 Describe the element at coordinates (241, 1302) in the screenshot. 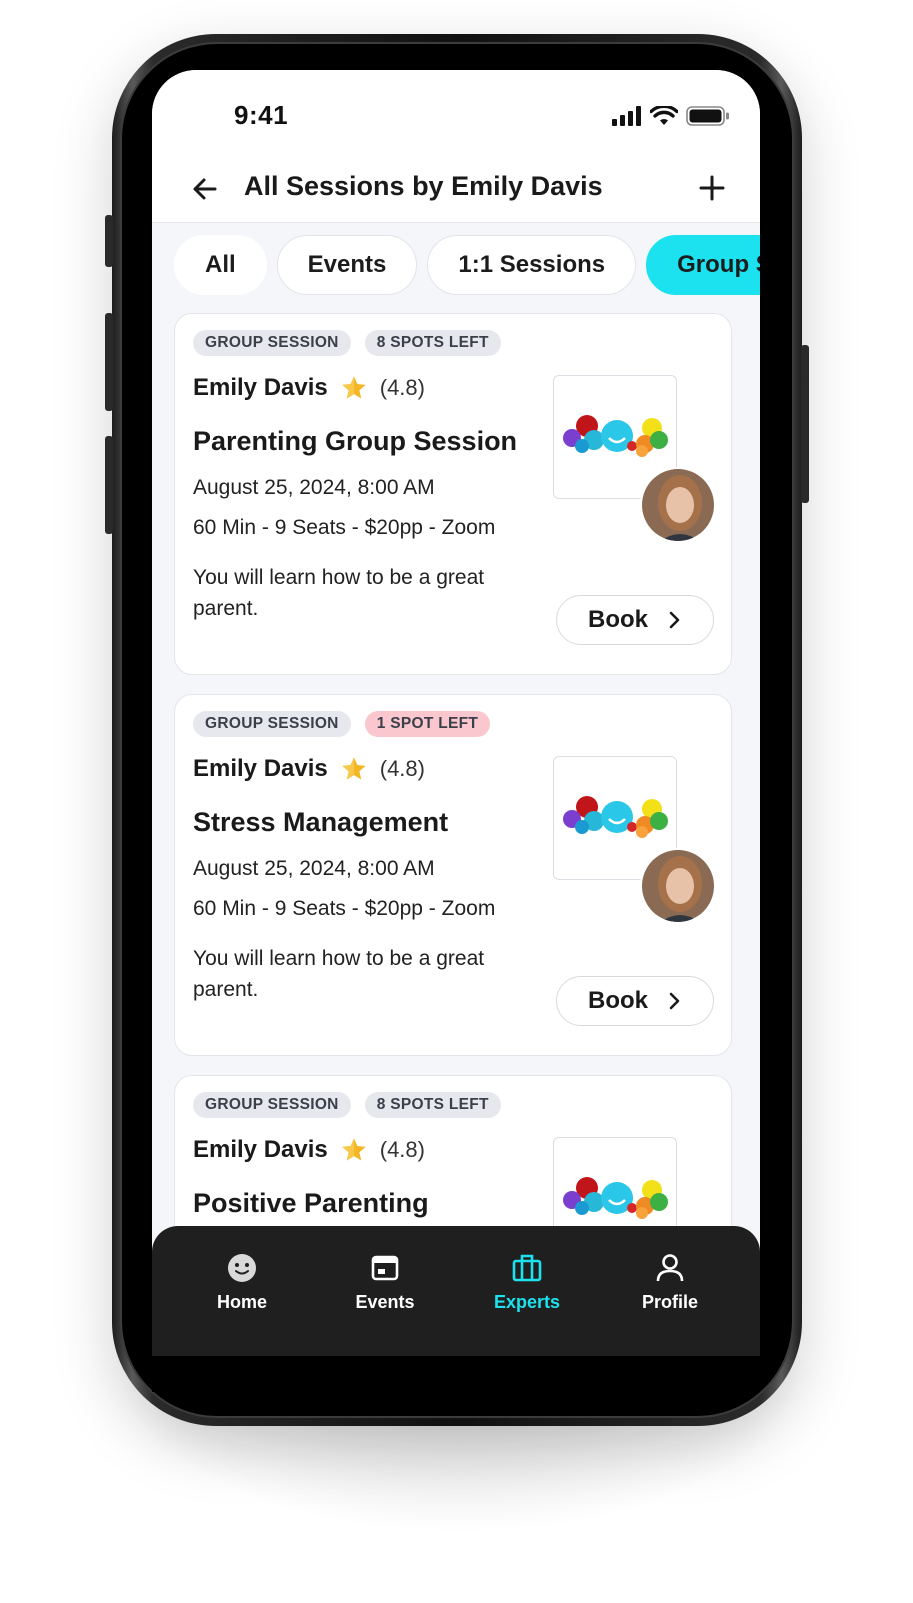

I see `tab-label: Home` at that location.